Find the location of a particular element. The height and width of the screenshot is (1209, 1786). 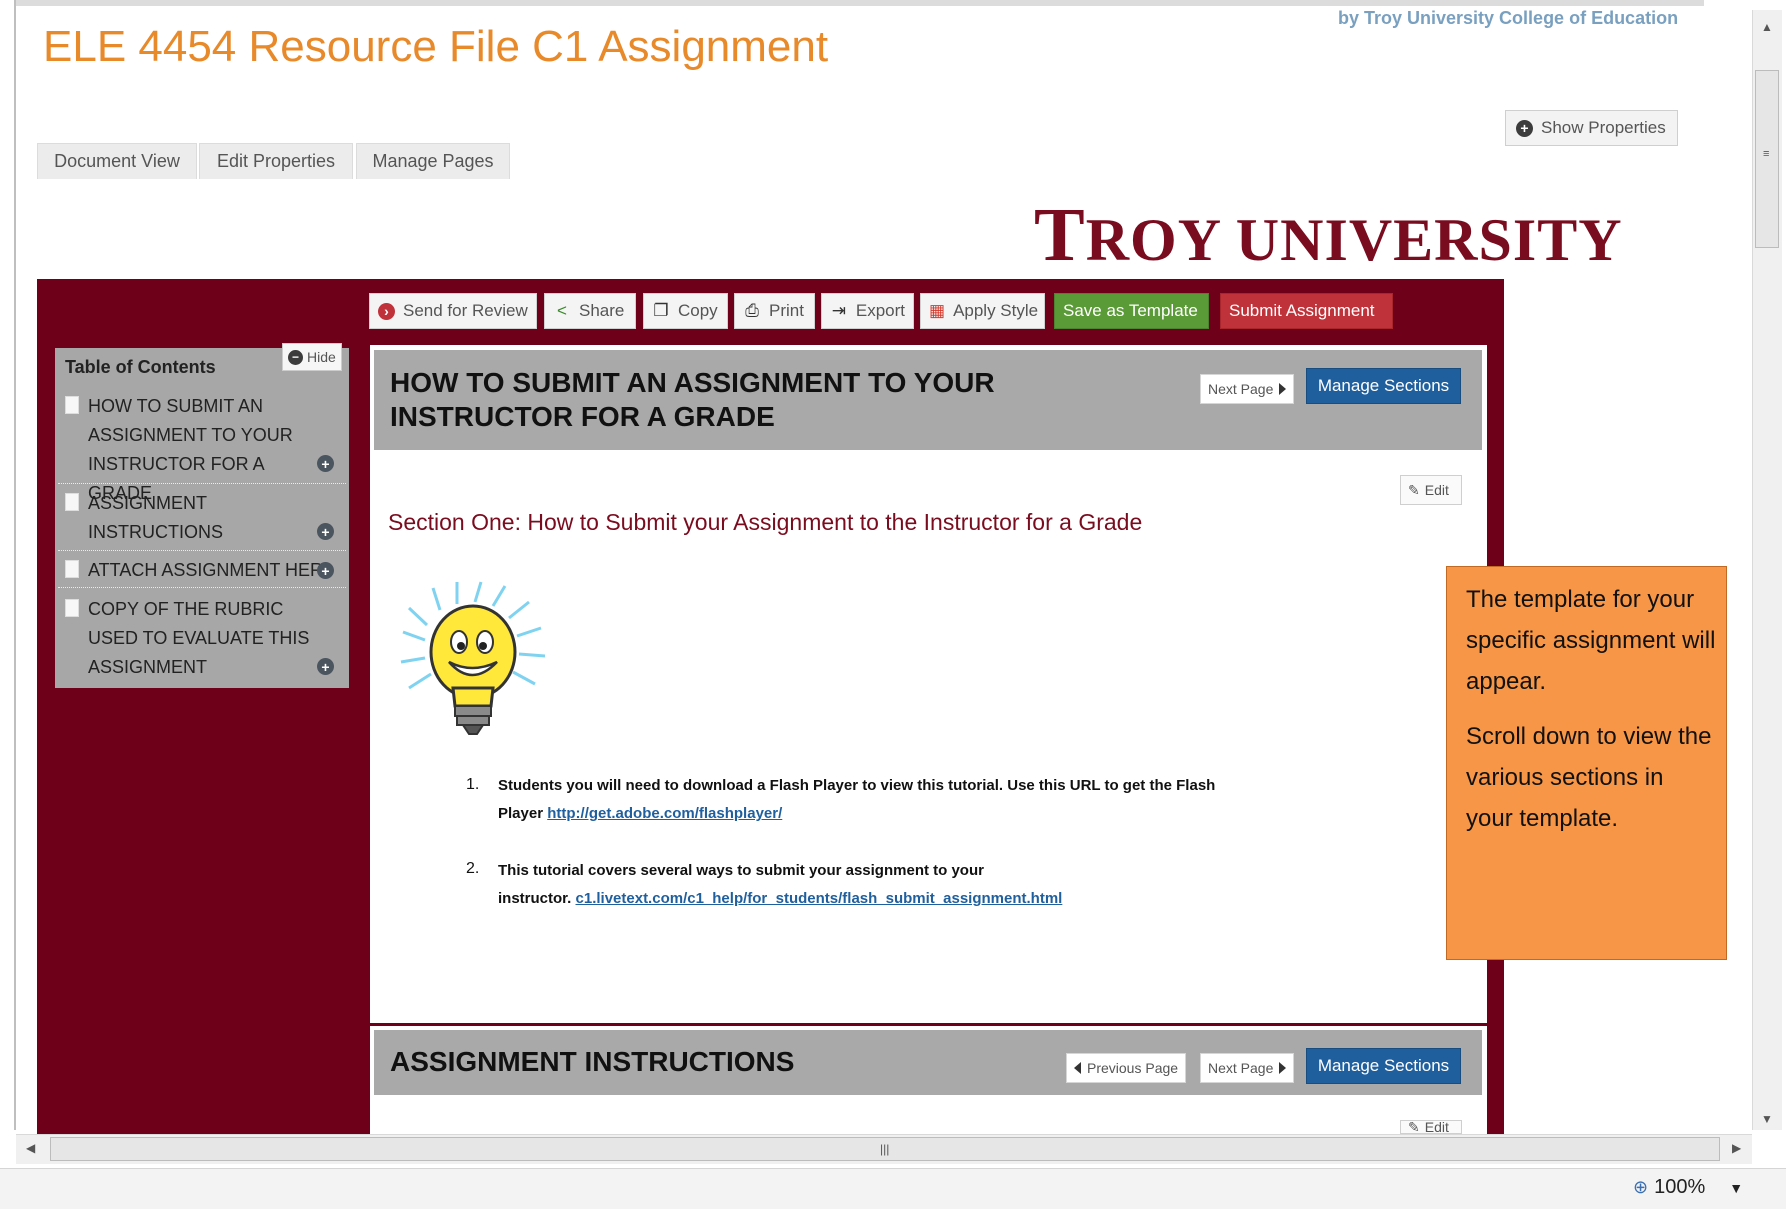

scroll-right-icon: ▶ is located at coordinates (1736, 1148).